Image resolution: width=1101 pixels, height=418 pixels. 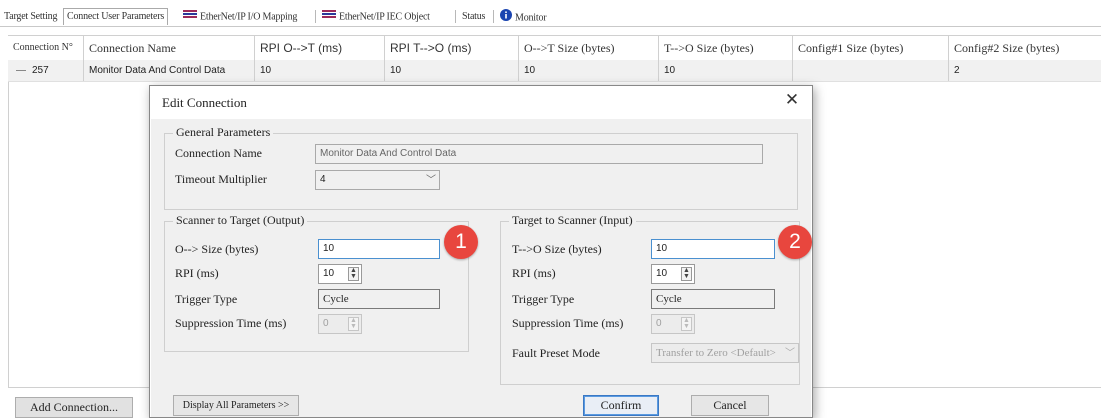 What do you see at coordinates (461, 242) in the screenshot?
I see `annotation-marker: 1` at bounding box center [461, 242].